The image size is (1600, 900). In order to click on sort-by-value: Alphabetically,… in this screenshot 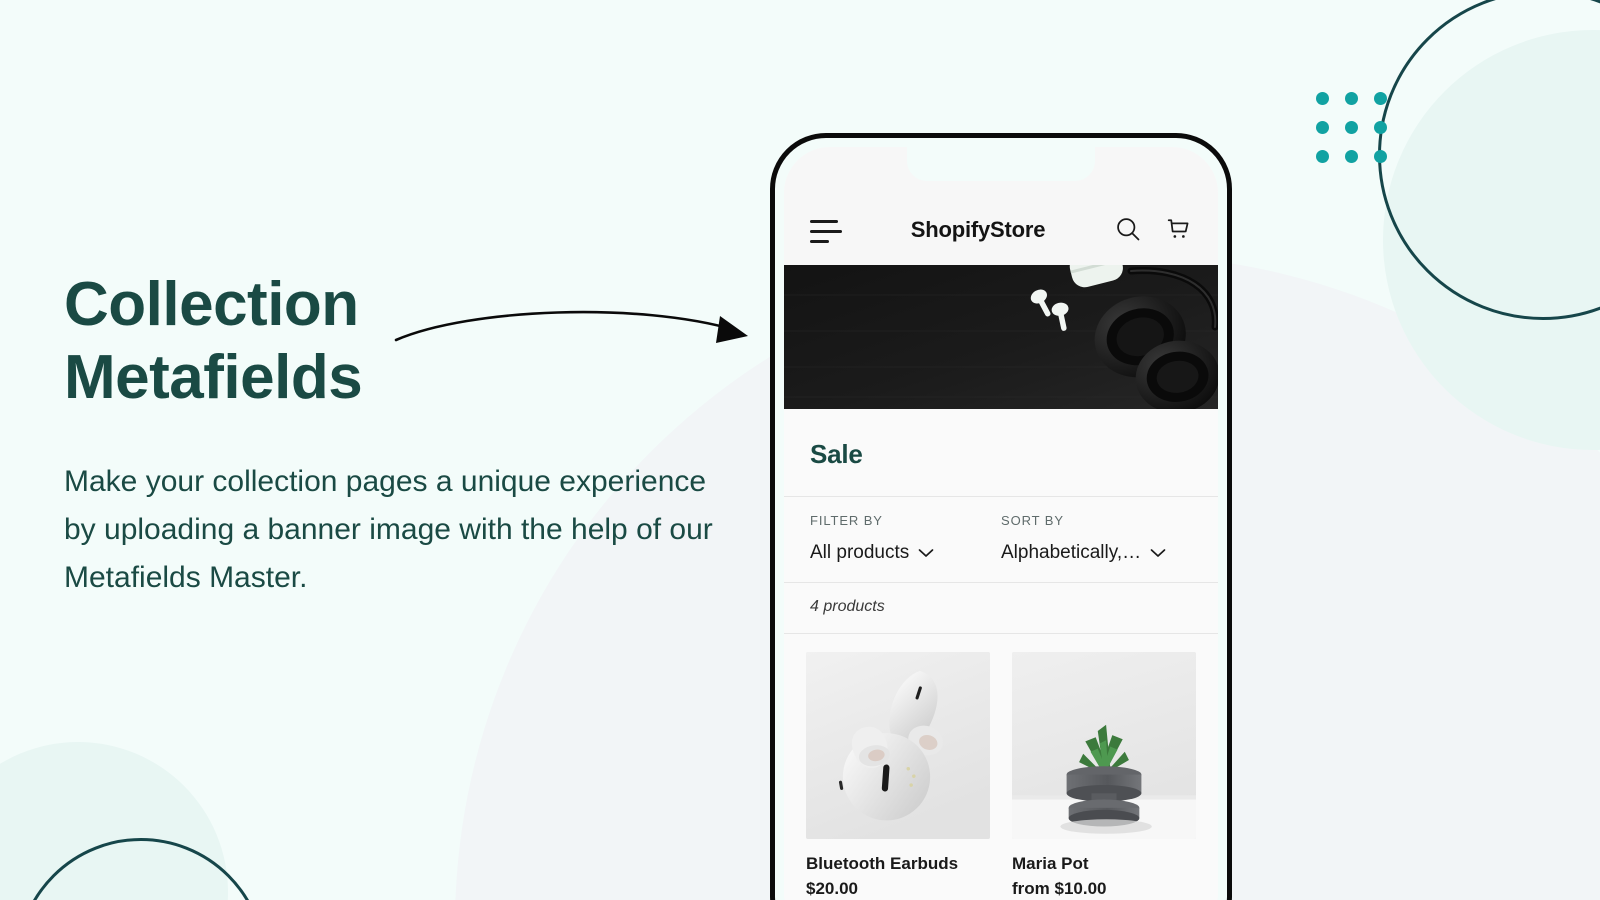, I will do `click(1071, 552)`.